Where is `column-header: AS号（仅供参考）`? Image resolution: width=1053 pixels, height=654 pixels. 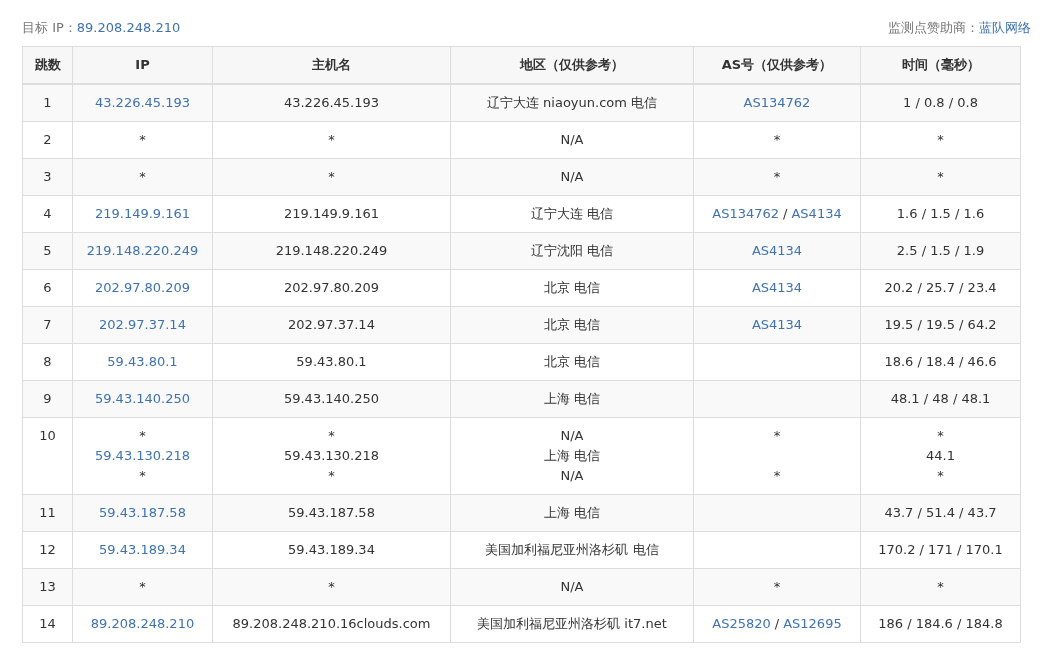
column-header: AS号（仅供参考） is located at coordinates (777, 65).